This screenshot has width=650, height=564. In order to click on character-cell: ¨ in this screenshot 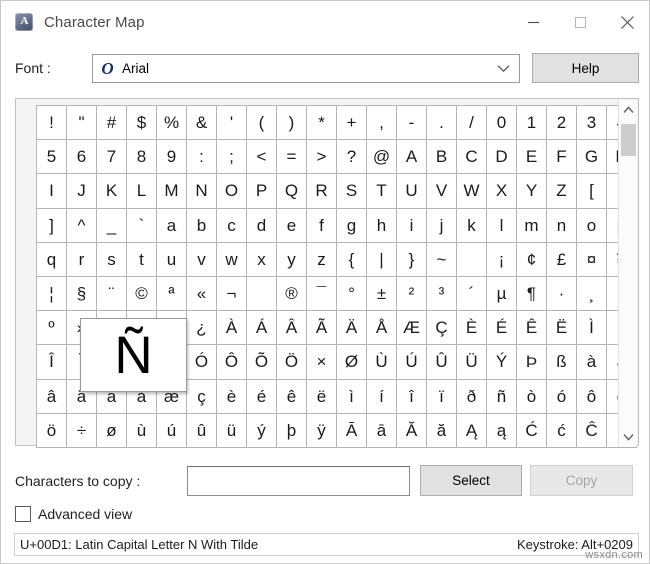, I will do `click(111, 293)`.